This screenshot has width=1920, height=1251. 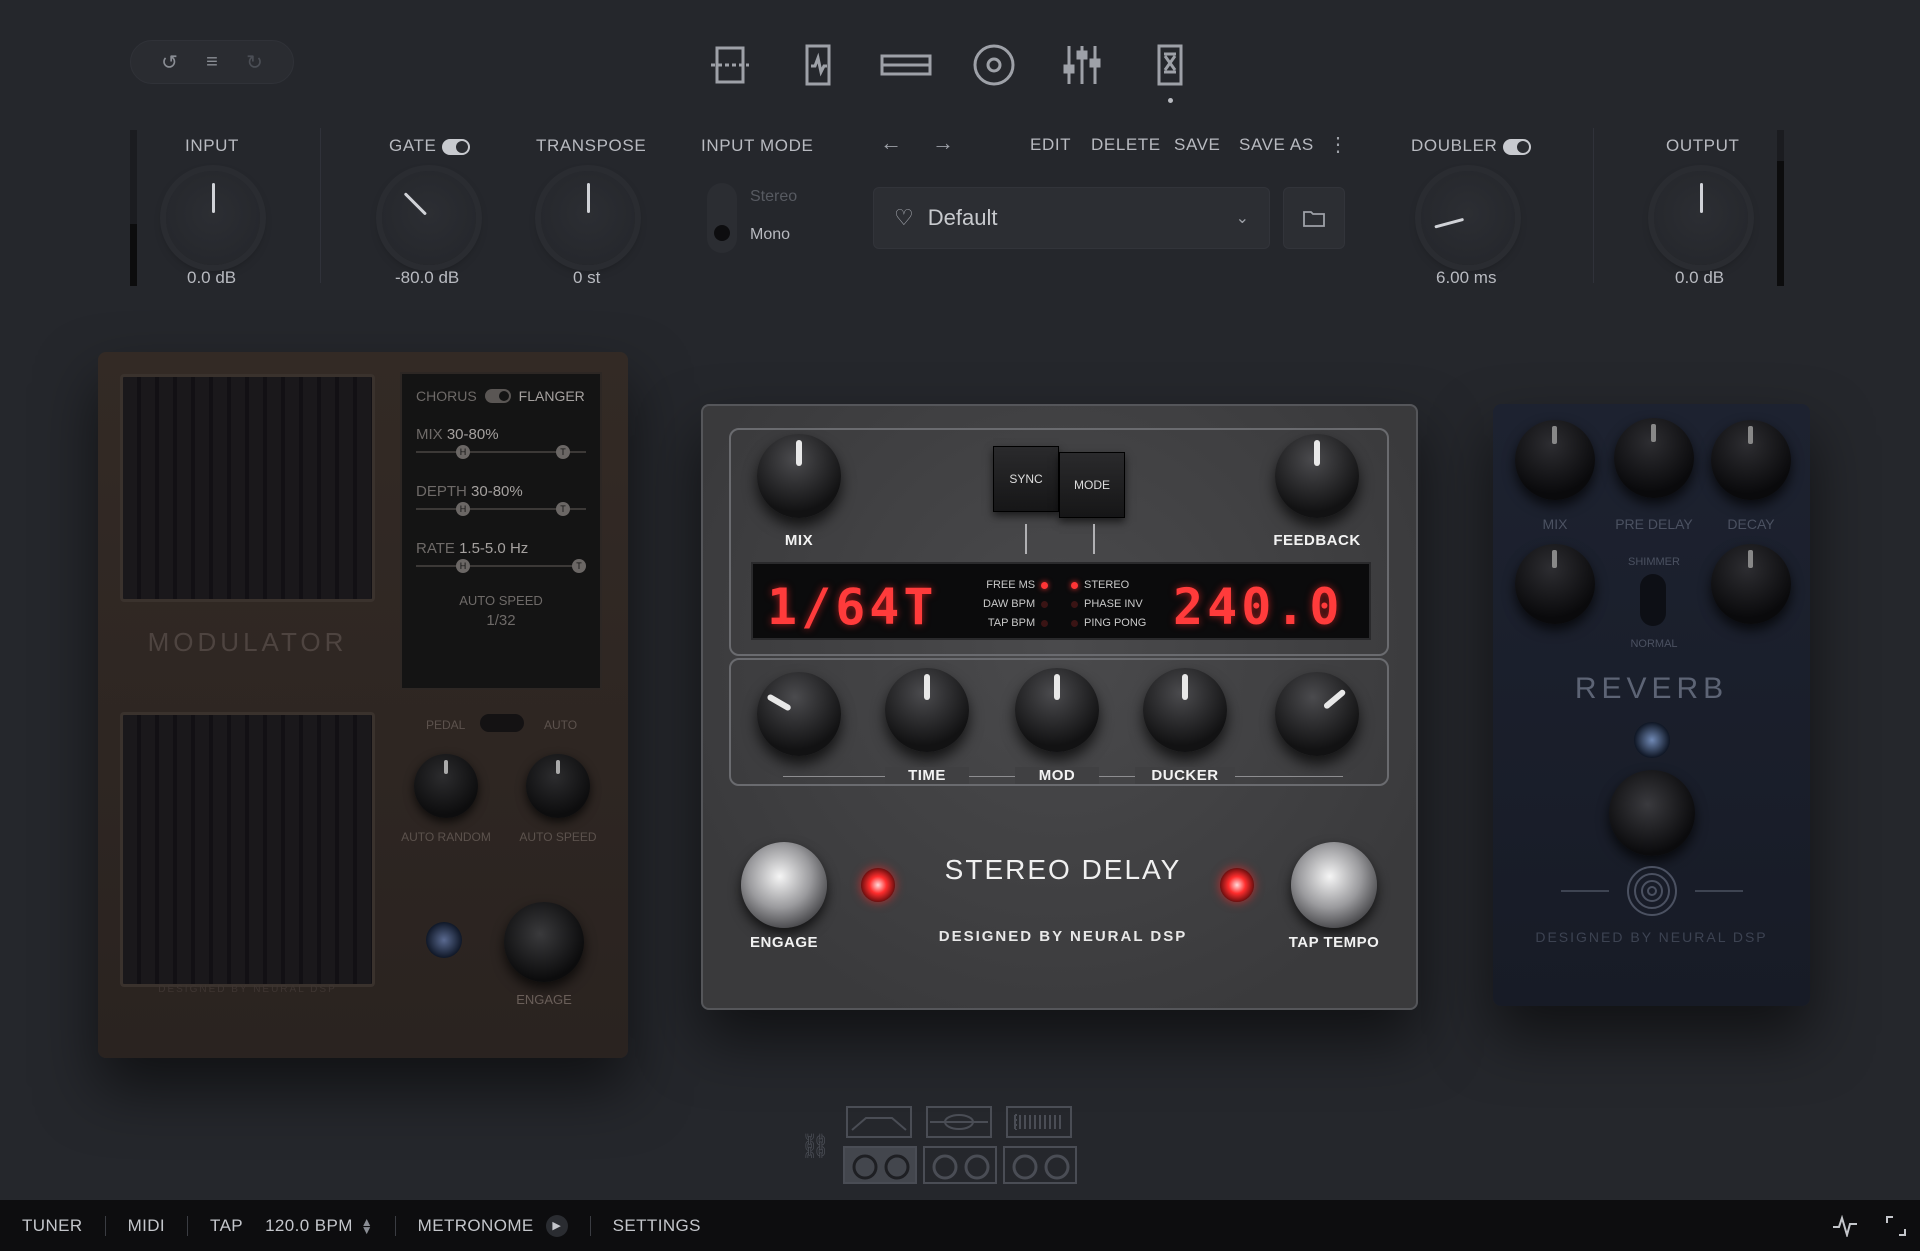 What do you see at coordinates (456, 146) in the screenshot?
I see `gate-toggle` at bounding box center [456, 146].